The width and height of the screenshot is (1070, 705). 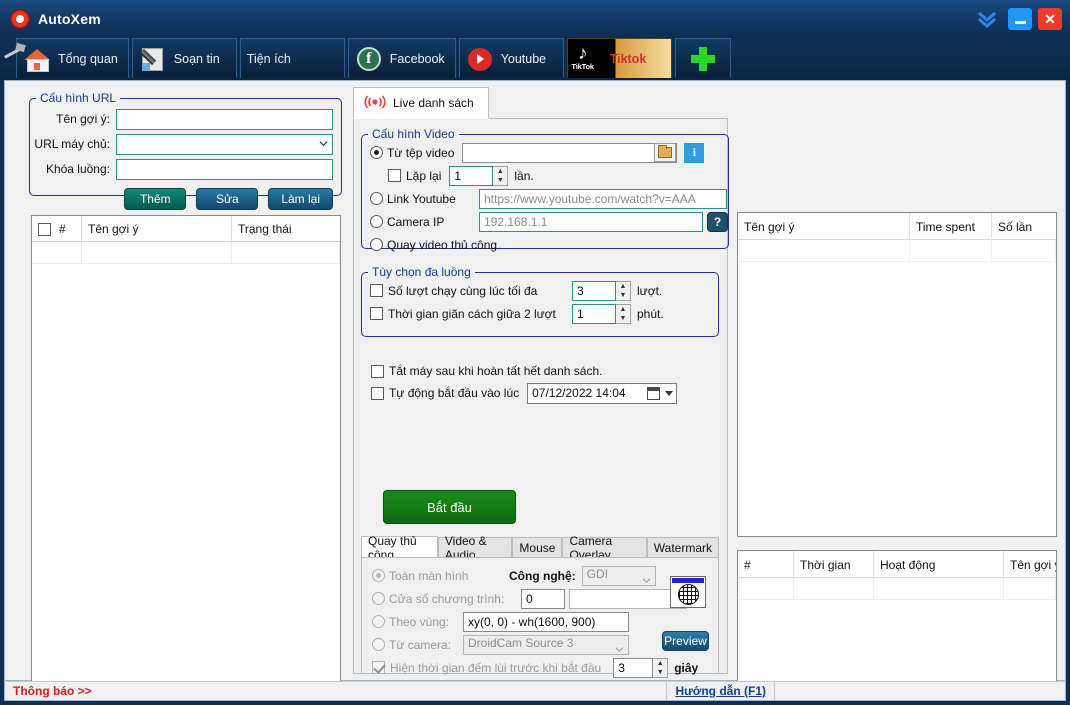 I want to click on repeat-checkbox, so click(x=394, y=175).